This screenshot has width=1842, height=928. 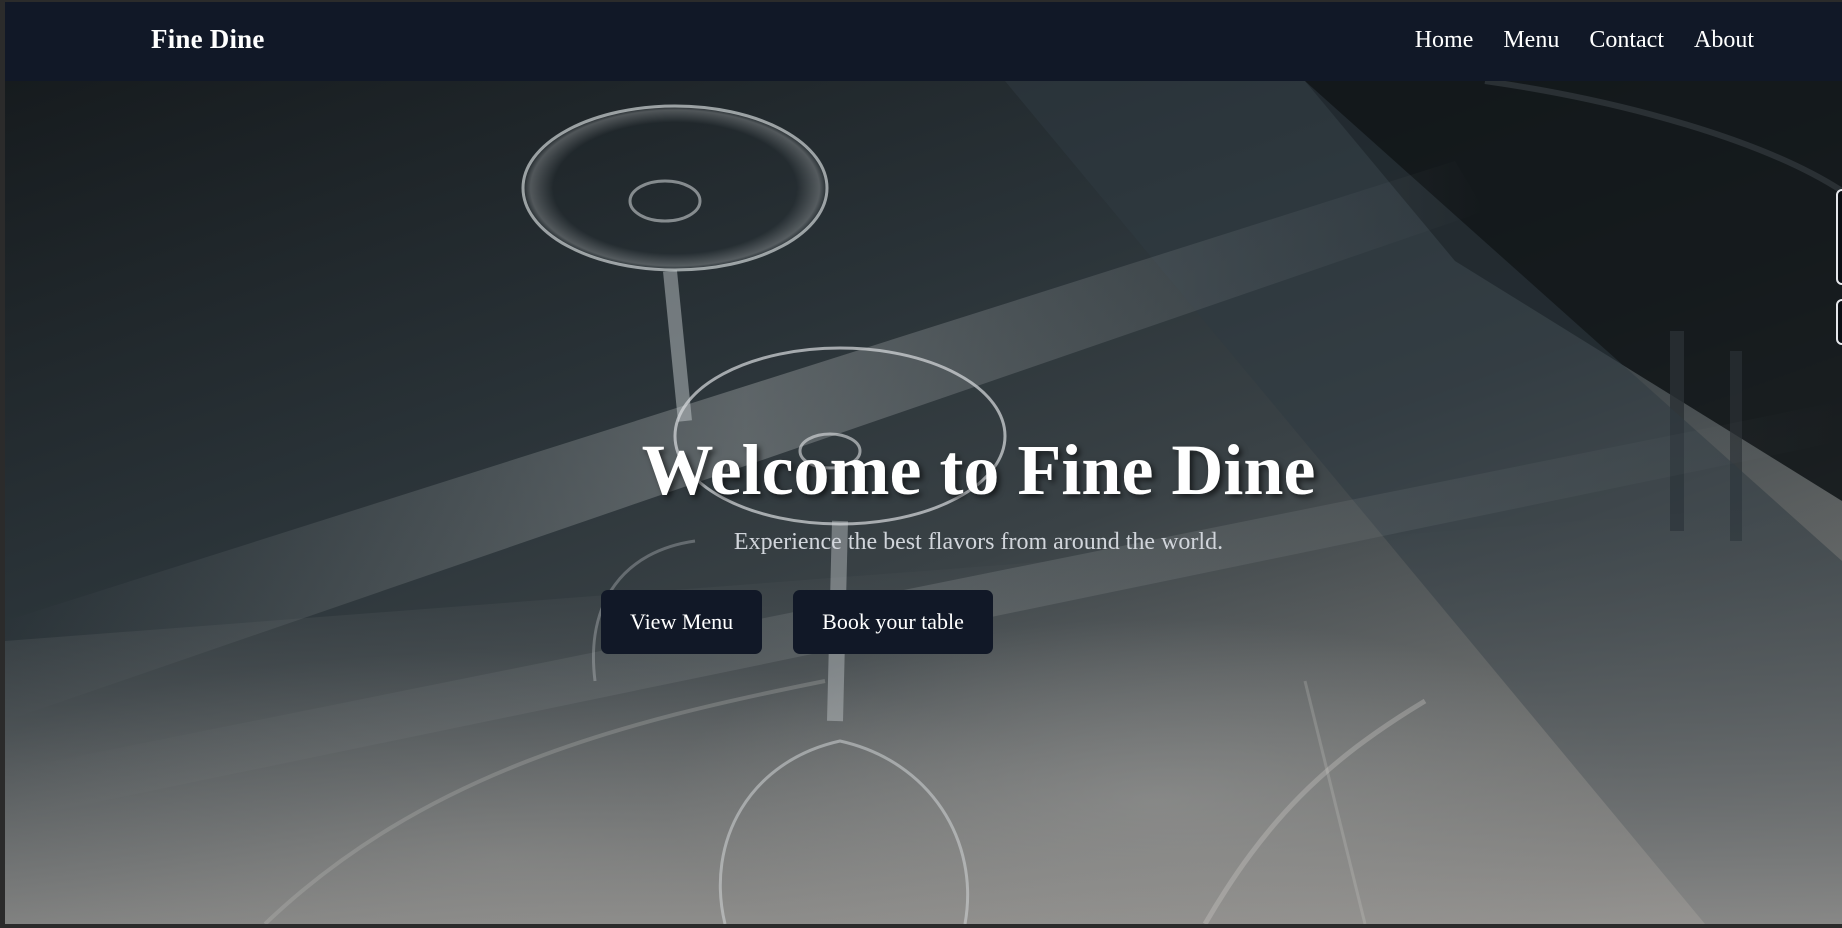 What do you see at coordinates (923, 41) in the screenshot?
I see `navbar: Fine Dine Home Menu Contact About` at bounding box center [923, 41].